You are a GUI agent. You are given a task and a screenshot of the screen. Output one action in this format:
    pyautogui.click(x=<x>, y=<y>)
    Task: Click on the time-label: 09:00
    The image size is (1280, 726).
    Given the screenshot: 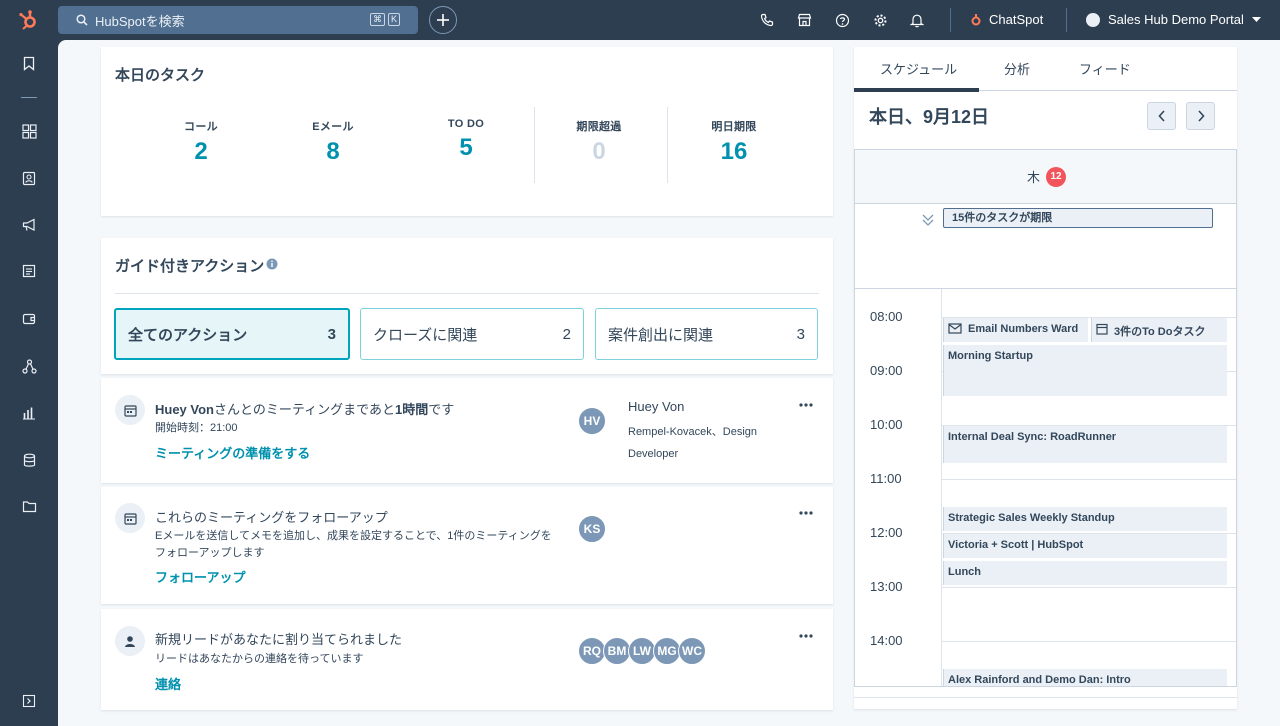 What is the action you would take?
    pyautogui.click(x=886, y=370)
    